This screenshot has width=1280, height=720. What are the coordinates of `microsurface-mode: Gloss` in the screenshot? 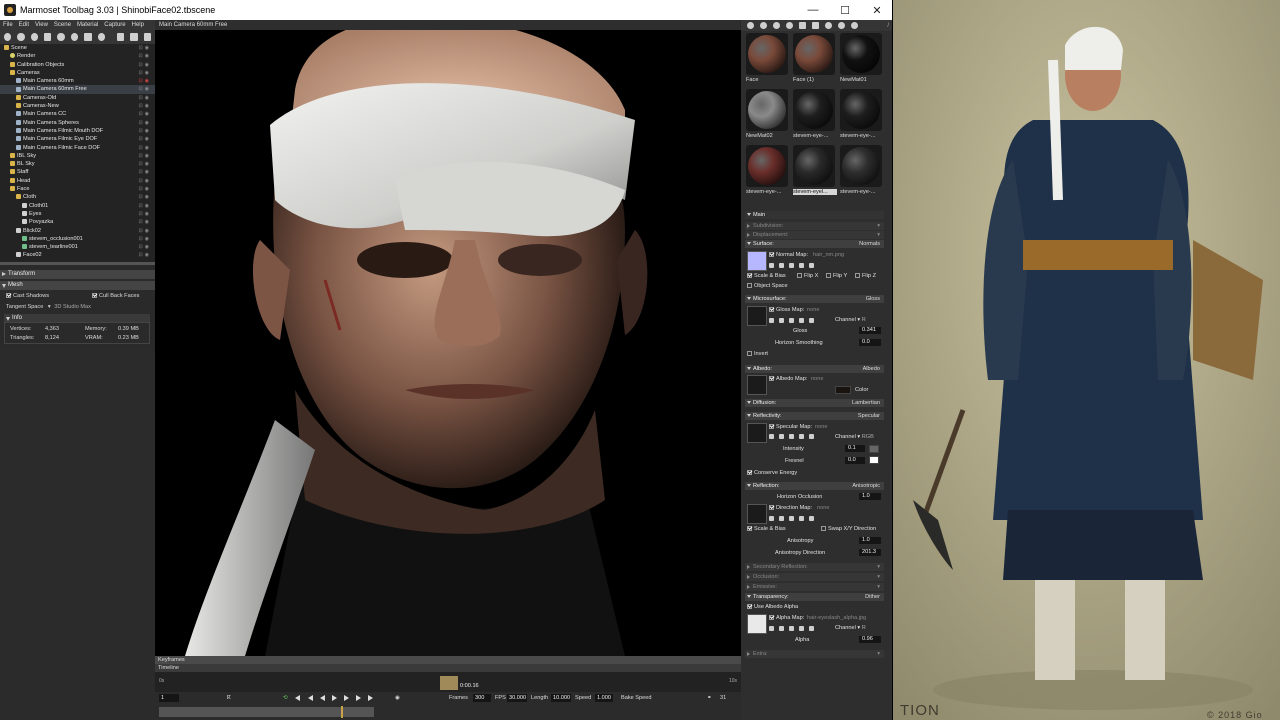 It's located at (873, 299).